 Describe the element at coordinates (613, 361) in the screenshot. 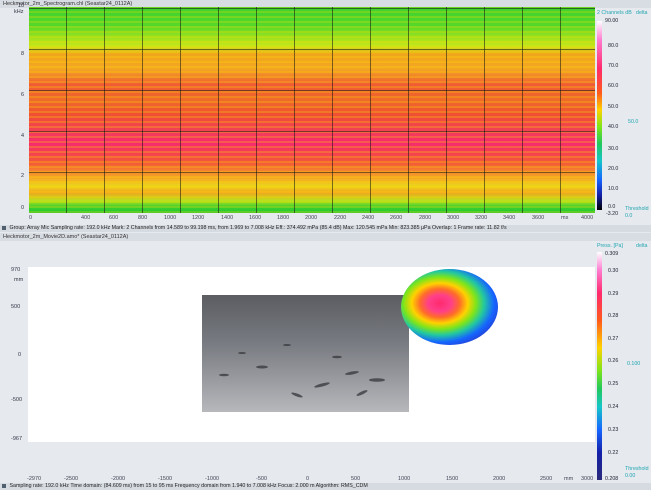

I see `acoustic-map-colorbar-tick: 0.26` at that location.